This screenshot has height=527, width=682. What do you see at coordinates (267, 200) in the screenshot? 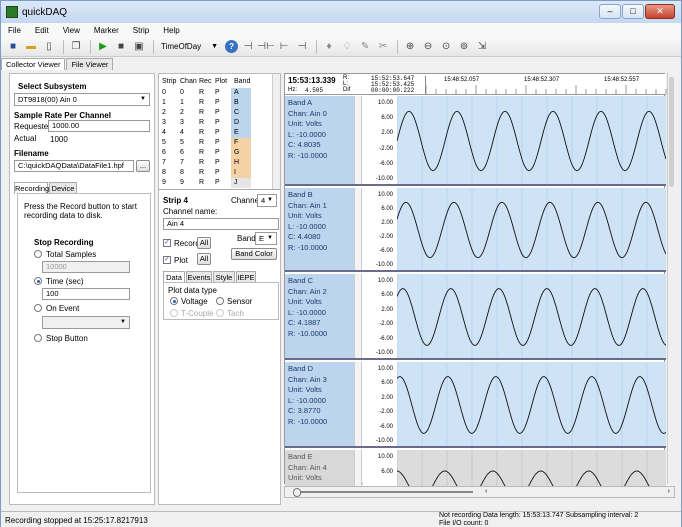
I see `channel-select: 4 ▼` at bounding box center [267, 200].